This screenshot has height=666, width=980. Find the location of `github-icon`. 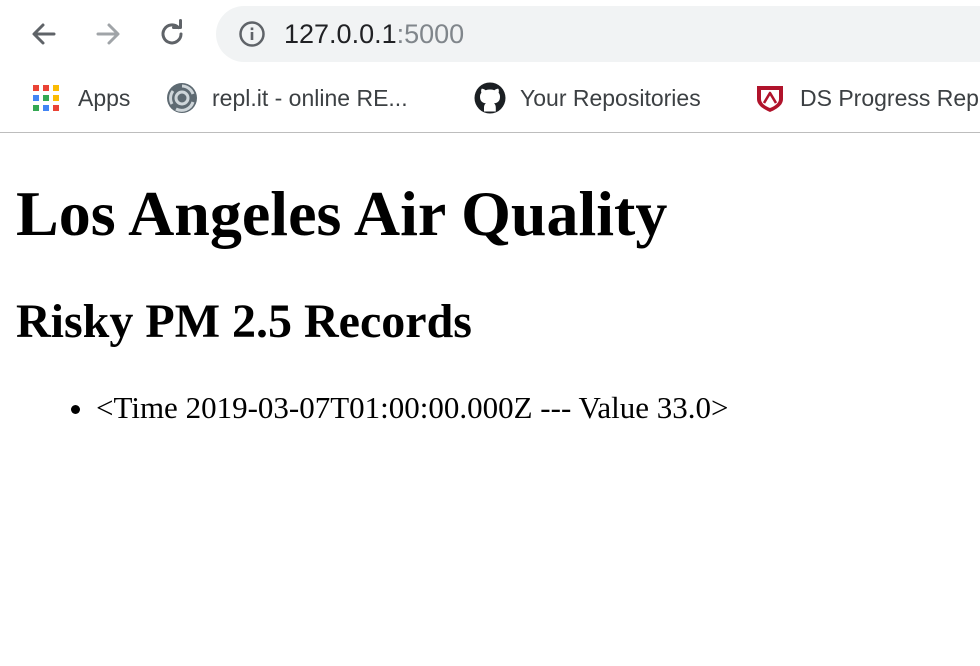

github-icon is located at coordinates (490, 98).